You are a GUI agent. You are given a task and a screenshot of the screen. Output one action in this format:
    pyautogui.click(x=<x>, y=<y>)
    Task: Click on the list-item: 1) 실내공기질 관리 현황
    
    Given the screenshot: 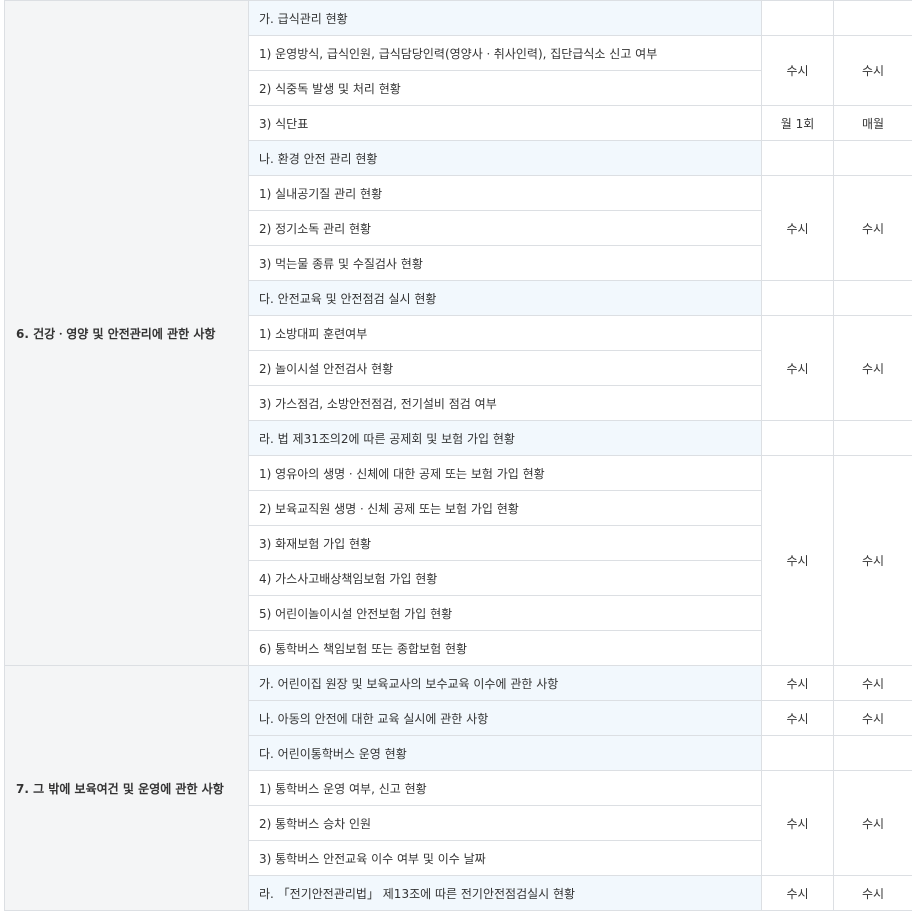 What is the action you would take?
    pyautogui.click(x=505, y=193)
    